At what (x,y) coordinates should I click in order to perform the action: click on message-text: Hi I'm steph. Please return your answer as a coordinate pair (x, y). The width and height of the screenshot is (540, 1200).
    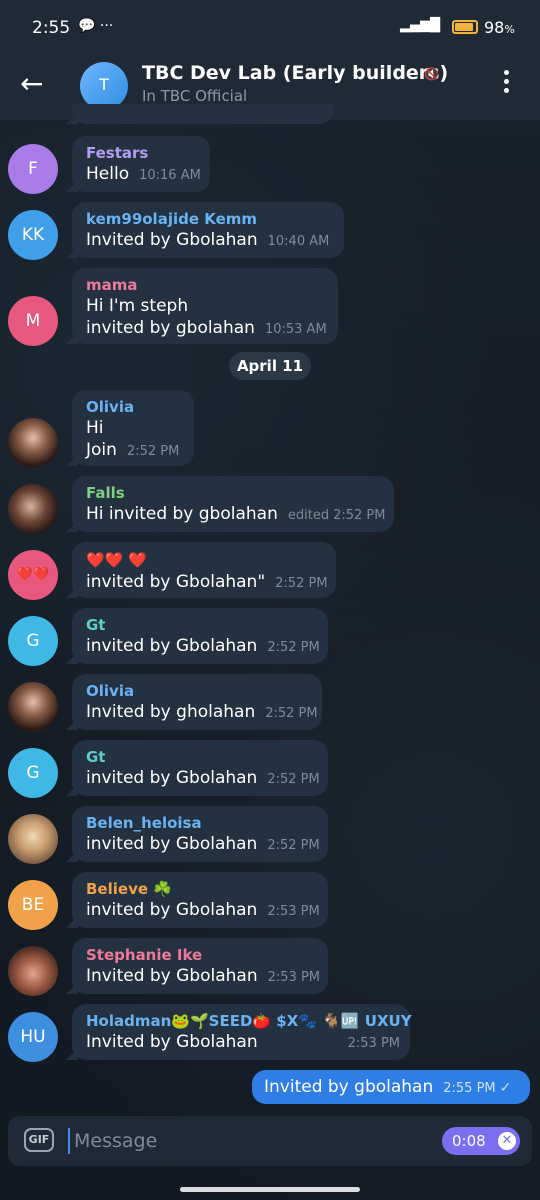
    Looking at the image, I should click on (137, 306).